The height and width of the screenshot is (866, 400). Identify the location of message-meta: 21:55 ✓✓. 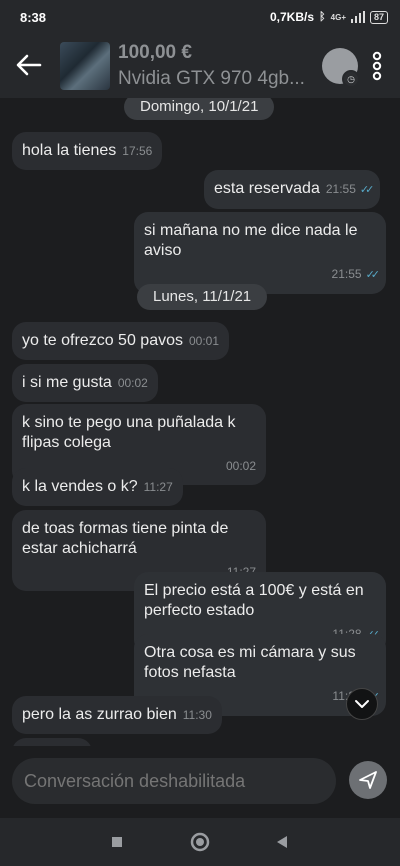
(262, 274).